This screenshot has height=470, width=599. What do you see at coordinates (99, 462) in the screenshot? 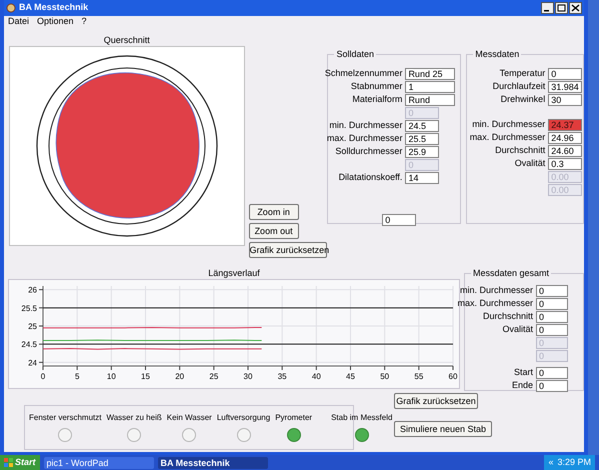
I see `taskbar-button: pic1 - WordPad` at bounding box center [99, 462].